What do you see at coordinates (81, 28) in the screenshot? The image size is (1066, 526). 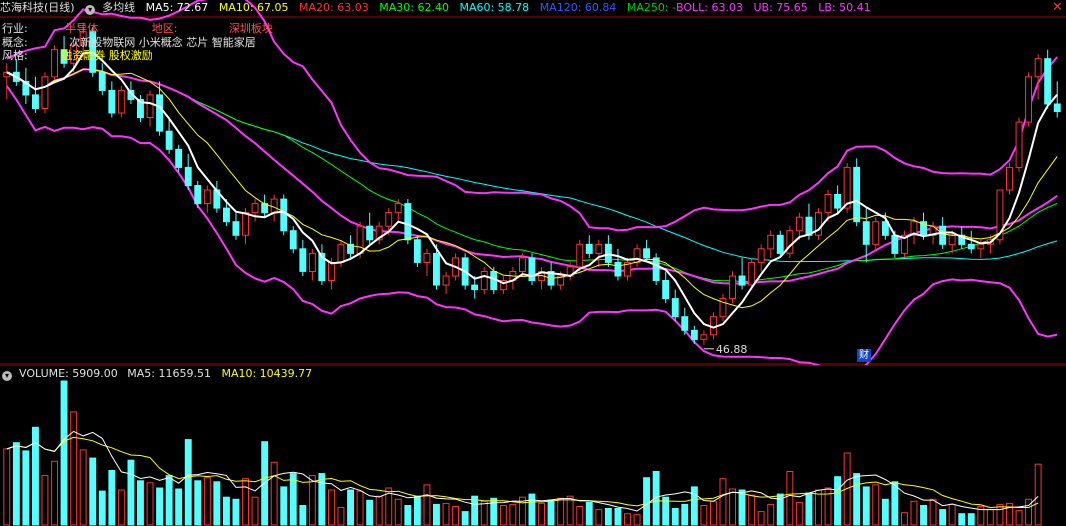 I see `industry-value: 半导体` at bounding box center [81, 28].